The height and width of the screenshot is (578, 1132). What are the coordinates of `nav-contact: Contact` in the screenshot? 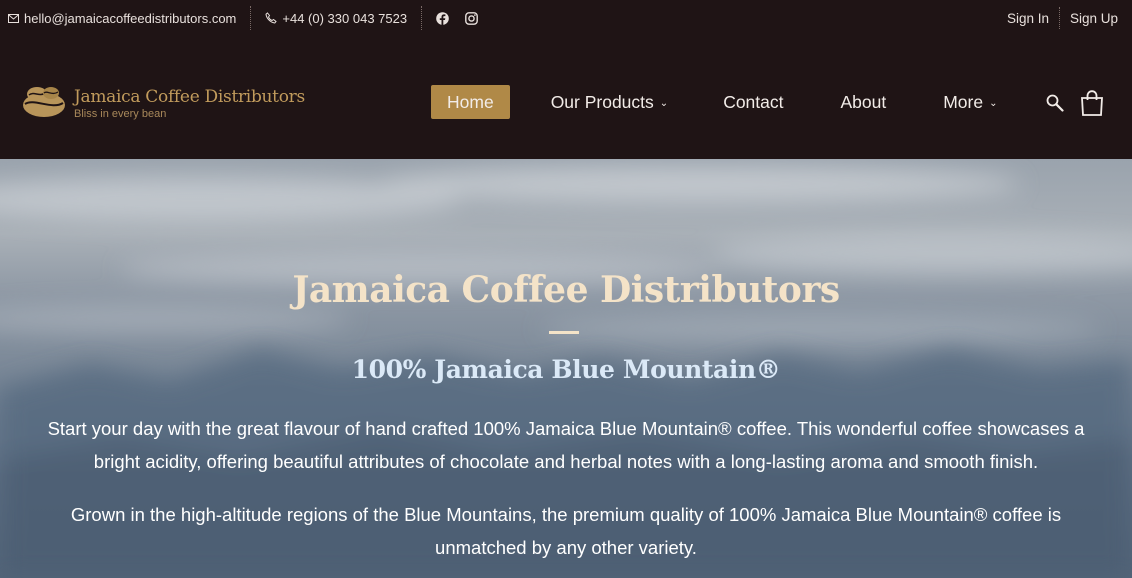 It's located at (753, 102).